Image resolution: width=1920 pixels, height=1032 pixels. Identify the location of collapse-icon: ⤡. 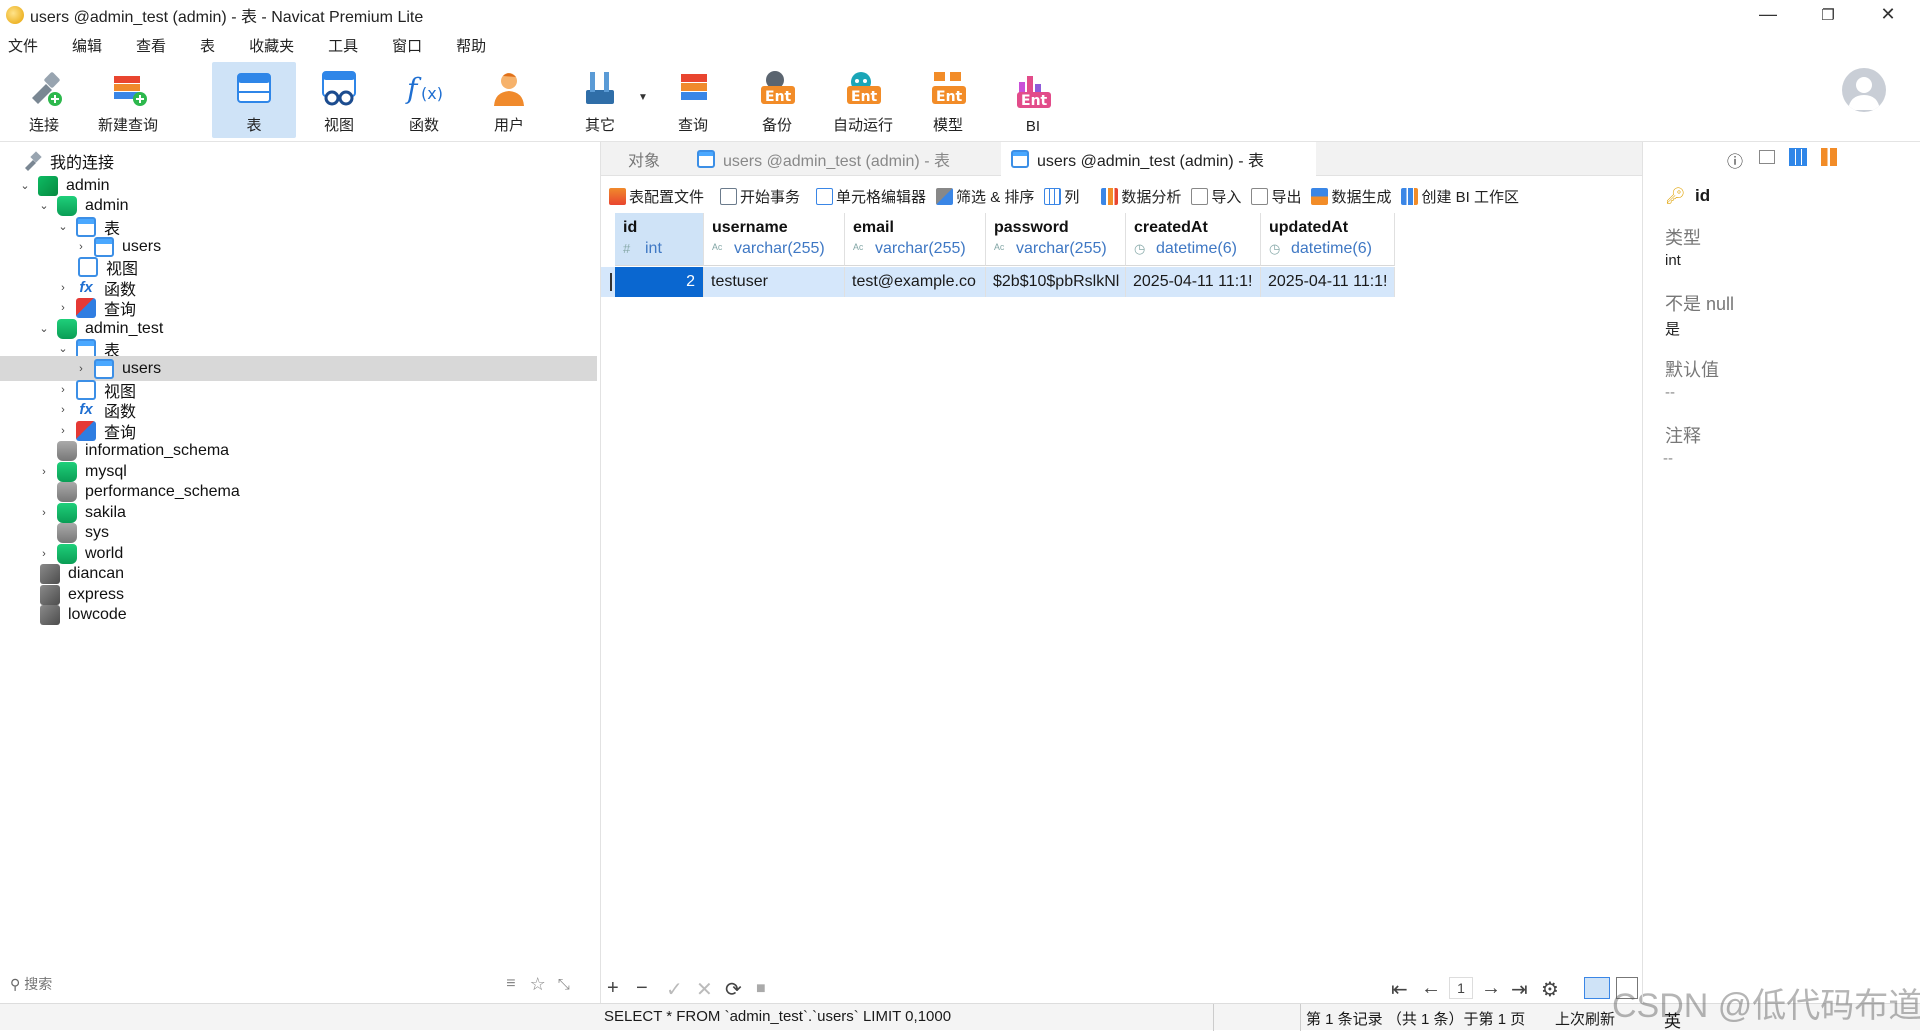
(564, 984).